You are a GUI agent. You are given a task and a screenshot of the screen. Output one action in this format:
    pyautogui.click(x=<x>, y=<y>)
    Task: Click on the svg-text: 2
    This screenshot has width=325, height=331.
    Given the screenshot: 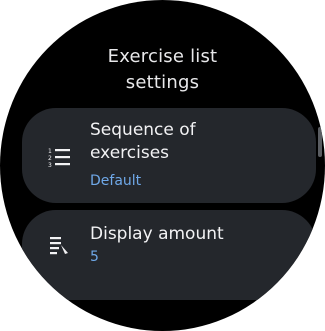 What is the action you would take?
    pyautogui.click(x=50, y=158)
    